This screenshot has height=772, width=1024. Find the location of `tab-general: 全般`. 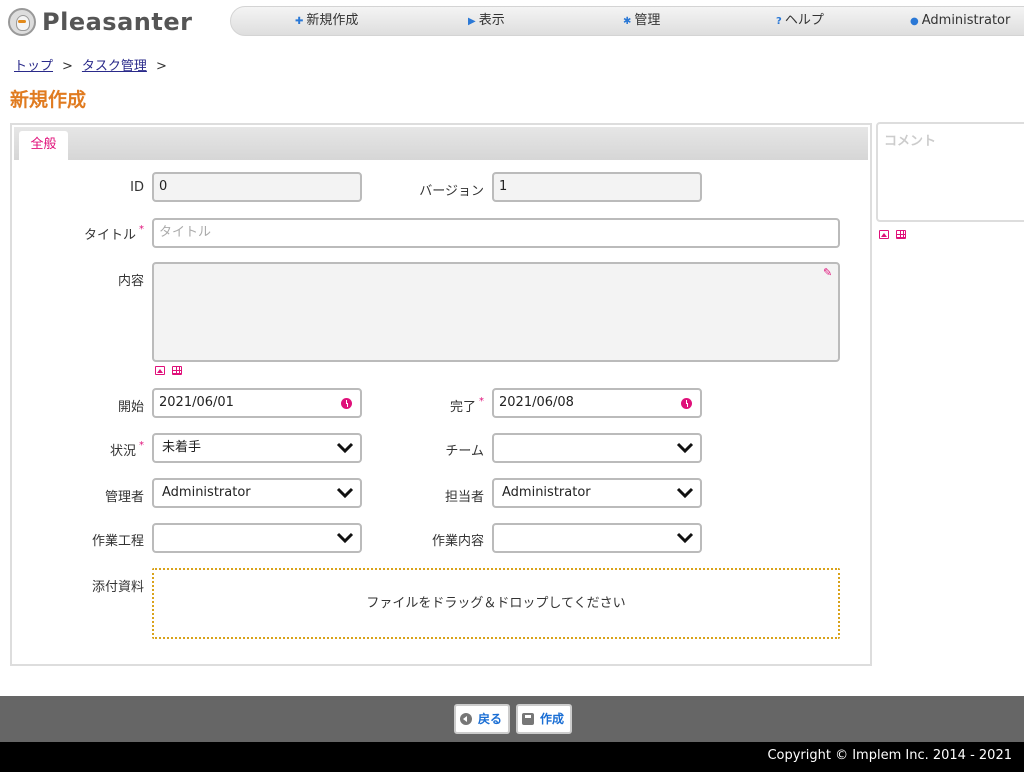

tab-general: 全般 is located at coordinates (43, 145).